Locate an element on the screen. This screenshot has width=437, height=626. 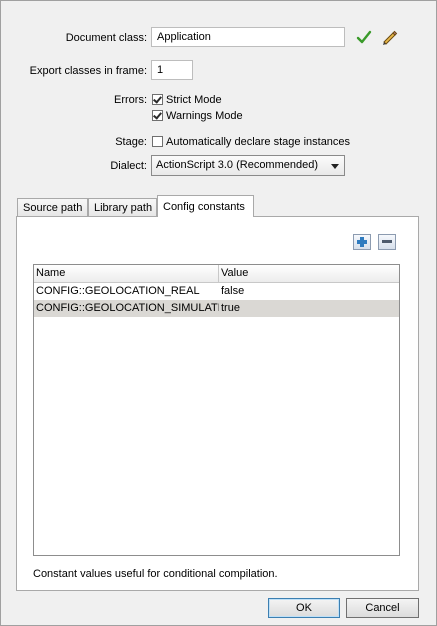
table-row: CONFIG::GEOLOCATION_SIMULATE true is located at coordinates (216, 308).